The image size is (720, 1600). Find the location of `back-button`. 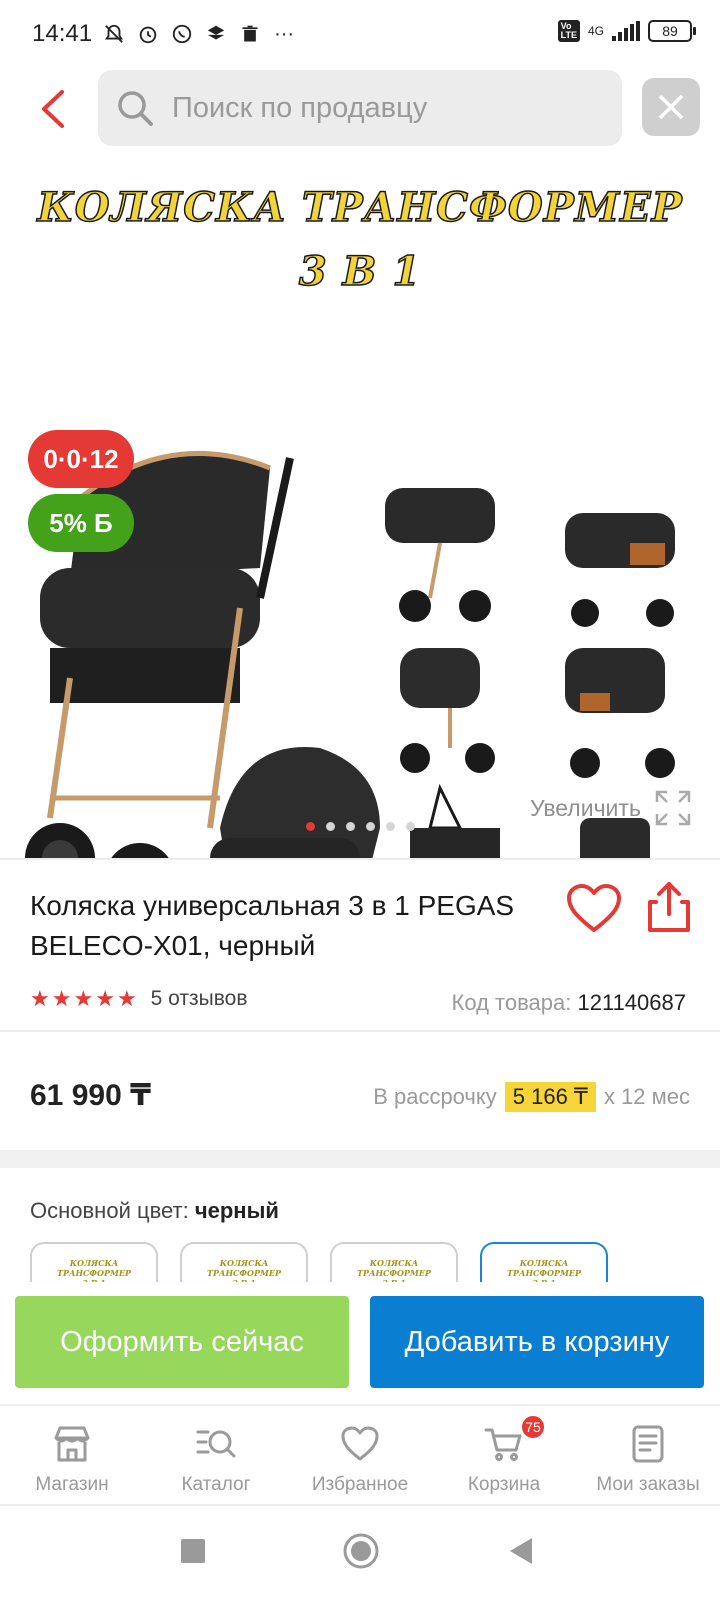

back-button is located at coordinates (54, 109).